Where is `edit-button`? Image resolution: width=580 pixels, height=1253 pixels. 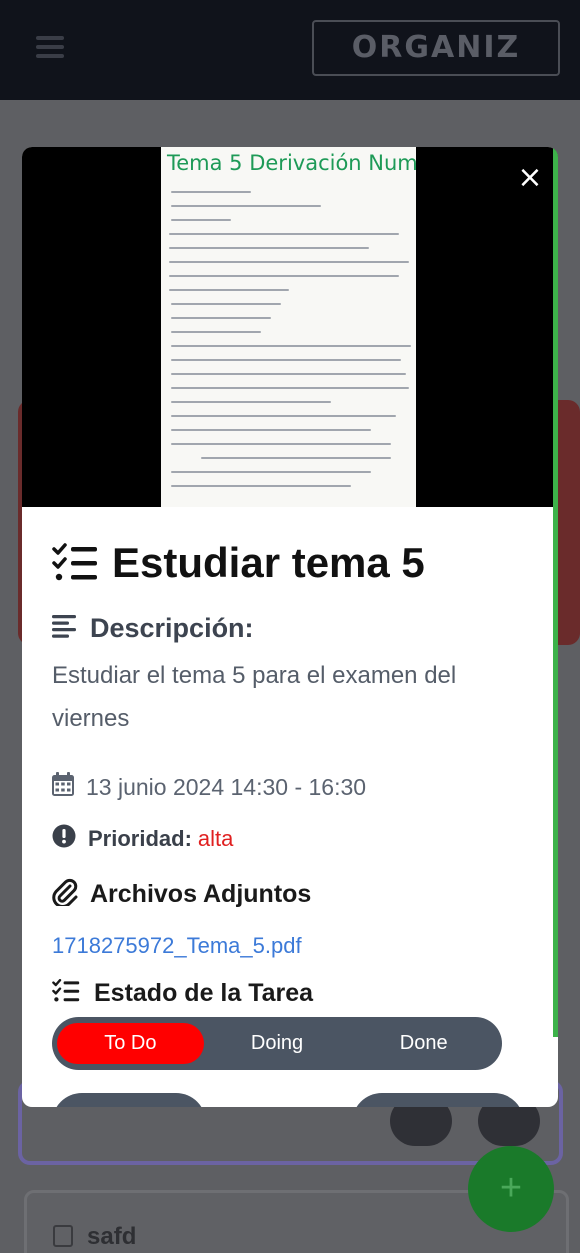 edit-button is located at coordinates (129, 1100).